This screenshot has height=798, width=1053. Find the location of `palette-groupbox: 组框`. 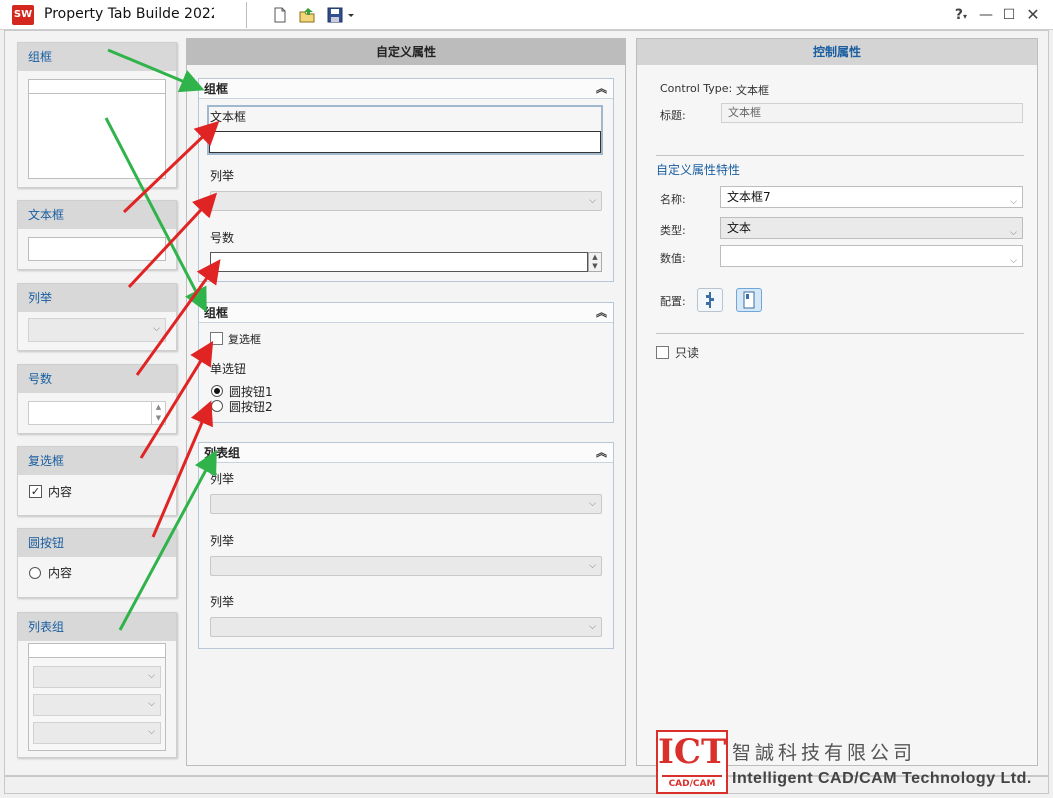

palette-groupbox: 组框 is located at coordinates (97, 115).